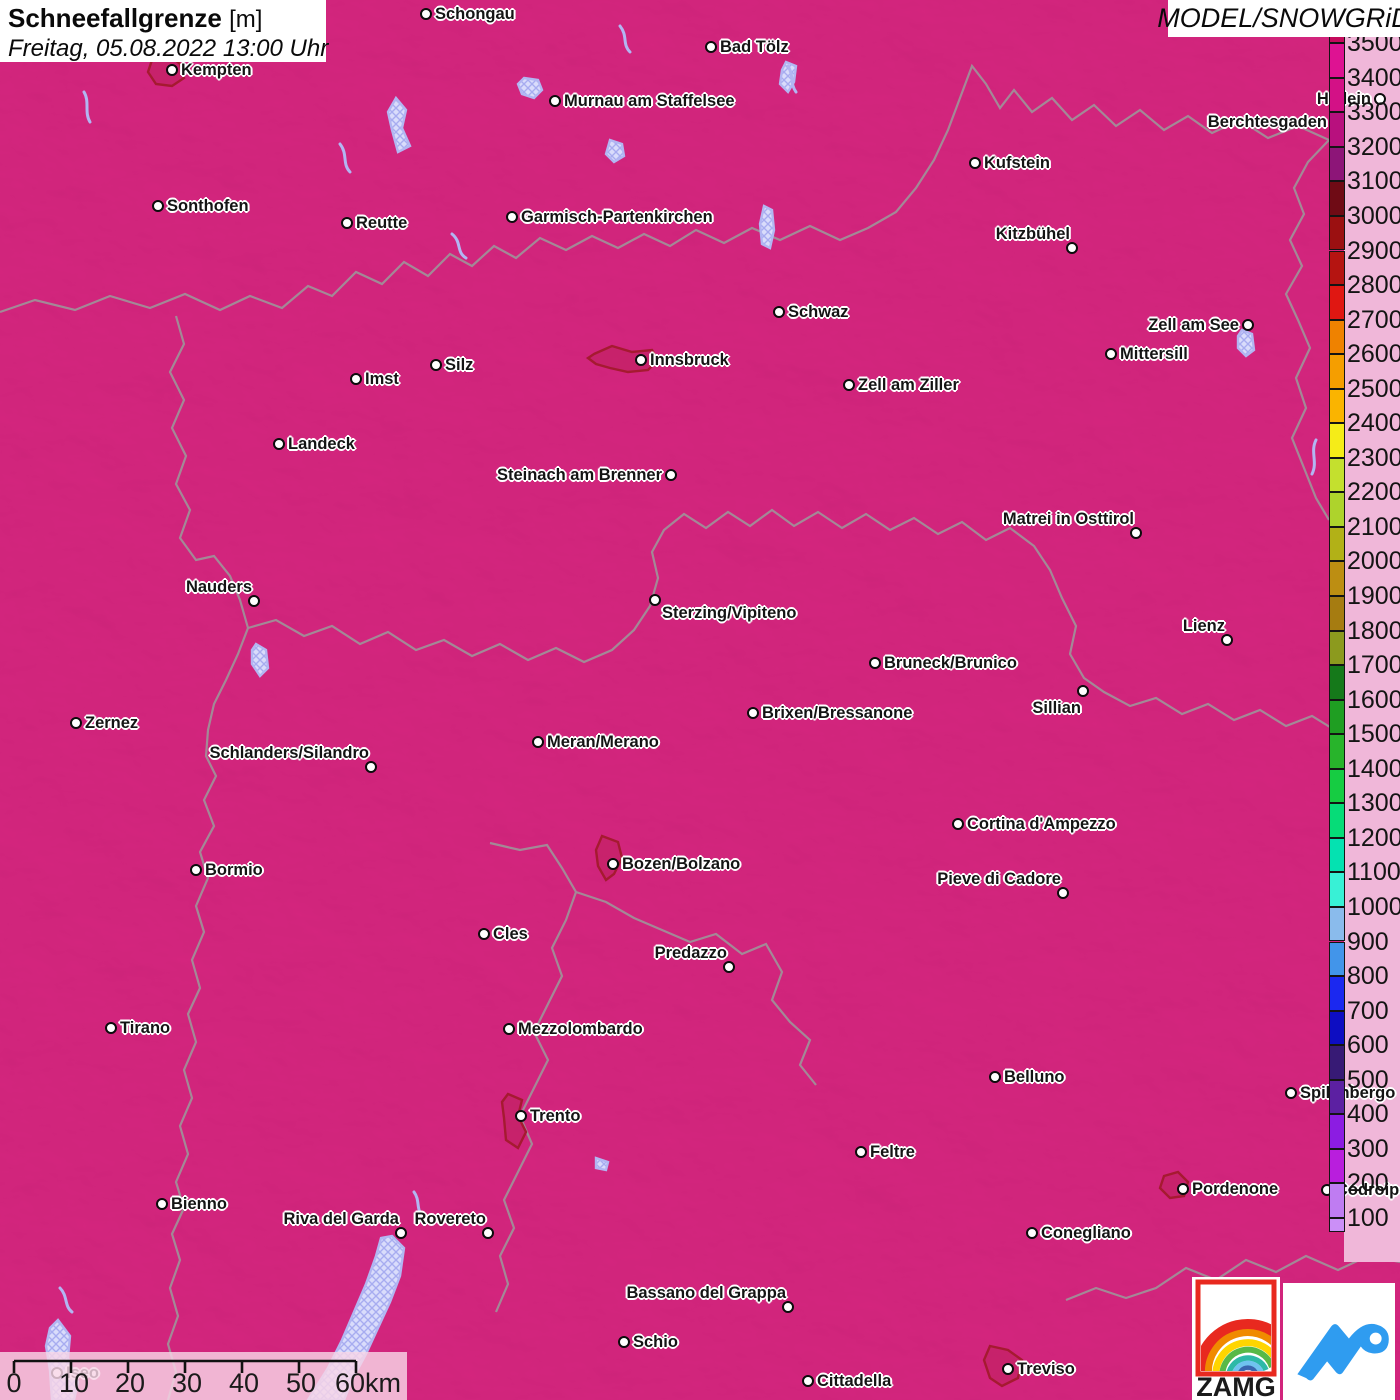  What do you see at coordinates (208, 206) in the screenshot?
I see `city-label: Sonthofen` at bounding box center [208, 206].